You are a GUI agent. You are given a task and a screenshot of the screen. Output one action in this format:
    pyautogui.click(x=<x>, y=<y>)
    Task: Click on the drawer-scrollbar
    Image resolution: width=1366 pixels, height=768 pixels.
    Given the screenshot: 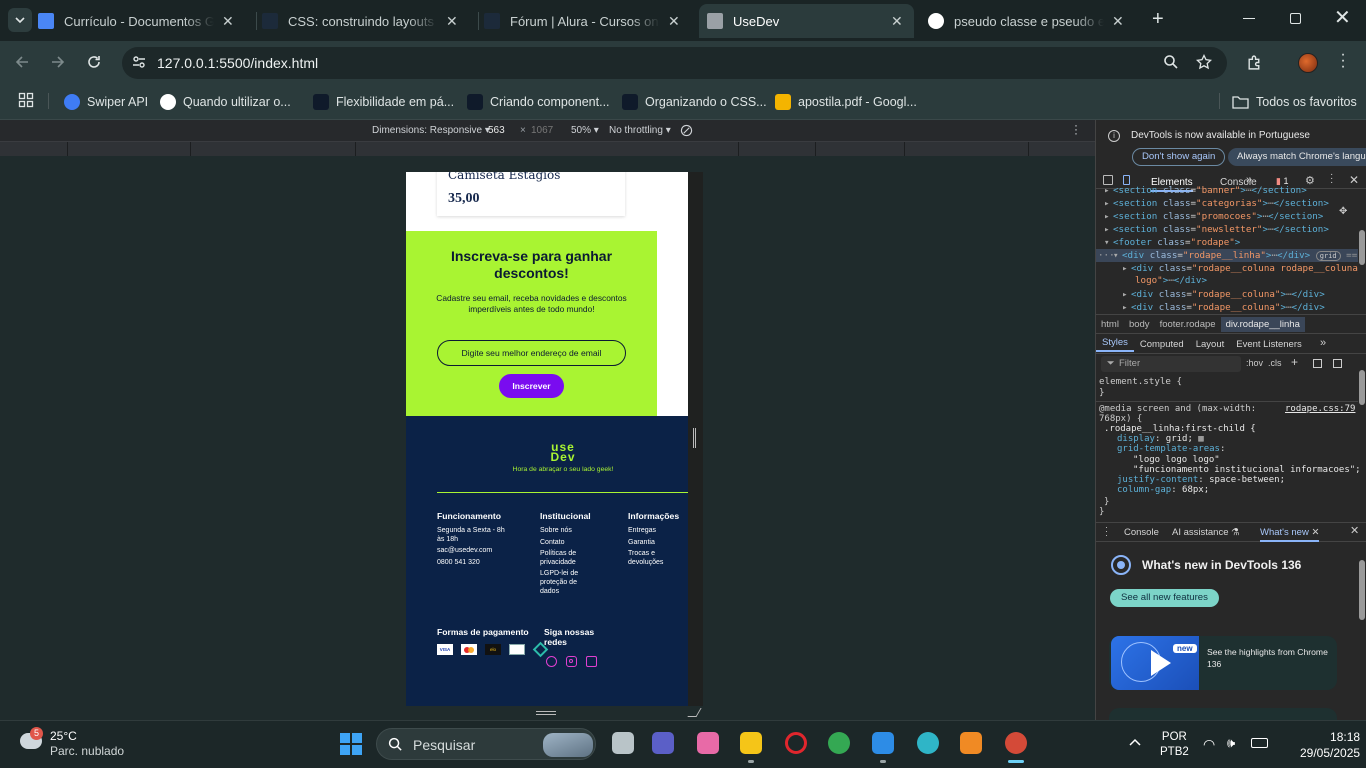 What is the action you would take?
    pyautogui.click(x=1362, y=590)
    